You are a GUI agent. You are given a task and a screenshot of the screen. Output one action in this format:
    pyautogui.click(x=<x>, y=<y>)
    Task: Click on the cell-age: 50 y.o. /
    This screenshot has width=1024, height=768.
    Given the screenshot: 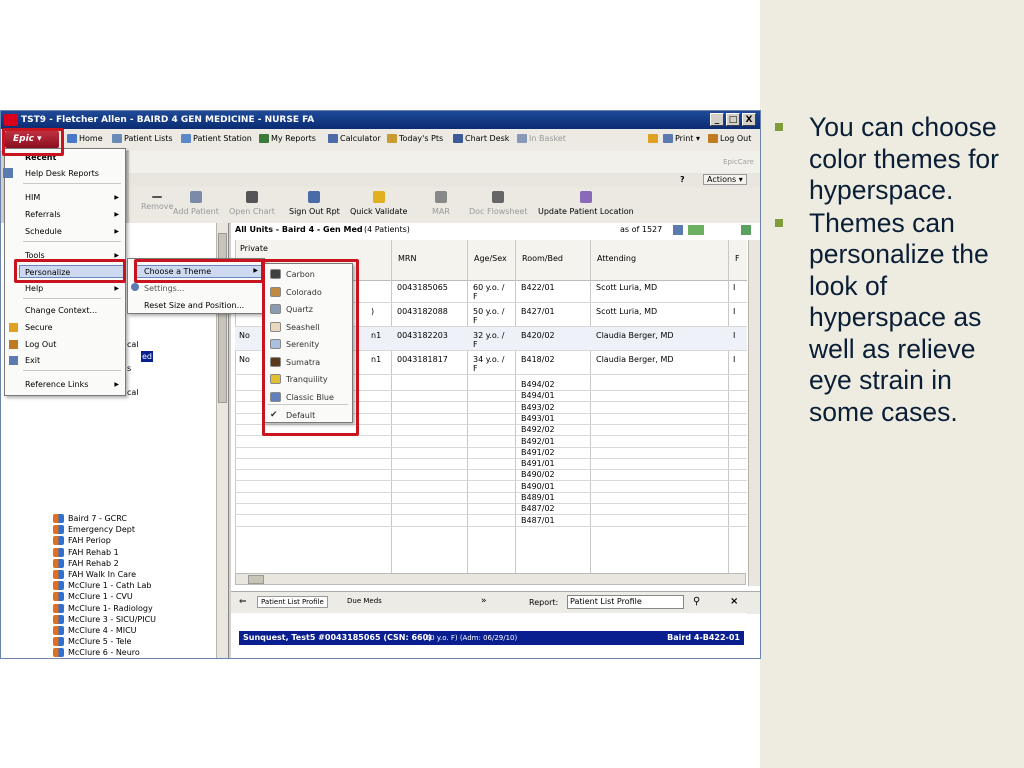 What is the action you would take?
    pyautogui.click(x=488, y=311)
    